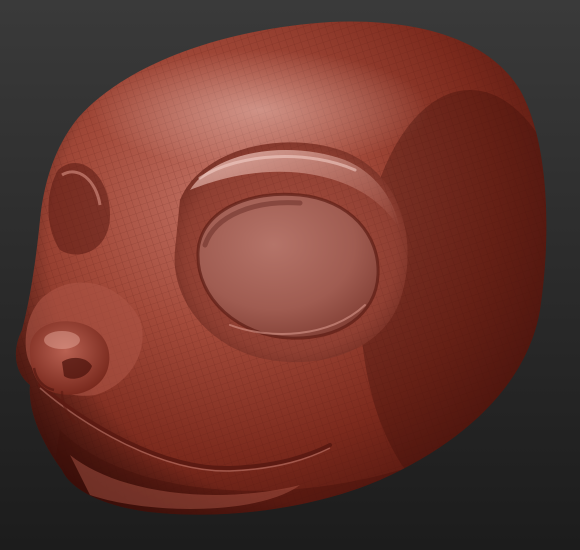 This screenshot has width=580, height=550. Describe the element at coordinates (69, 358) in the screenshot. I see `nose` at that location.